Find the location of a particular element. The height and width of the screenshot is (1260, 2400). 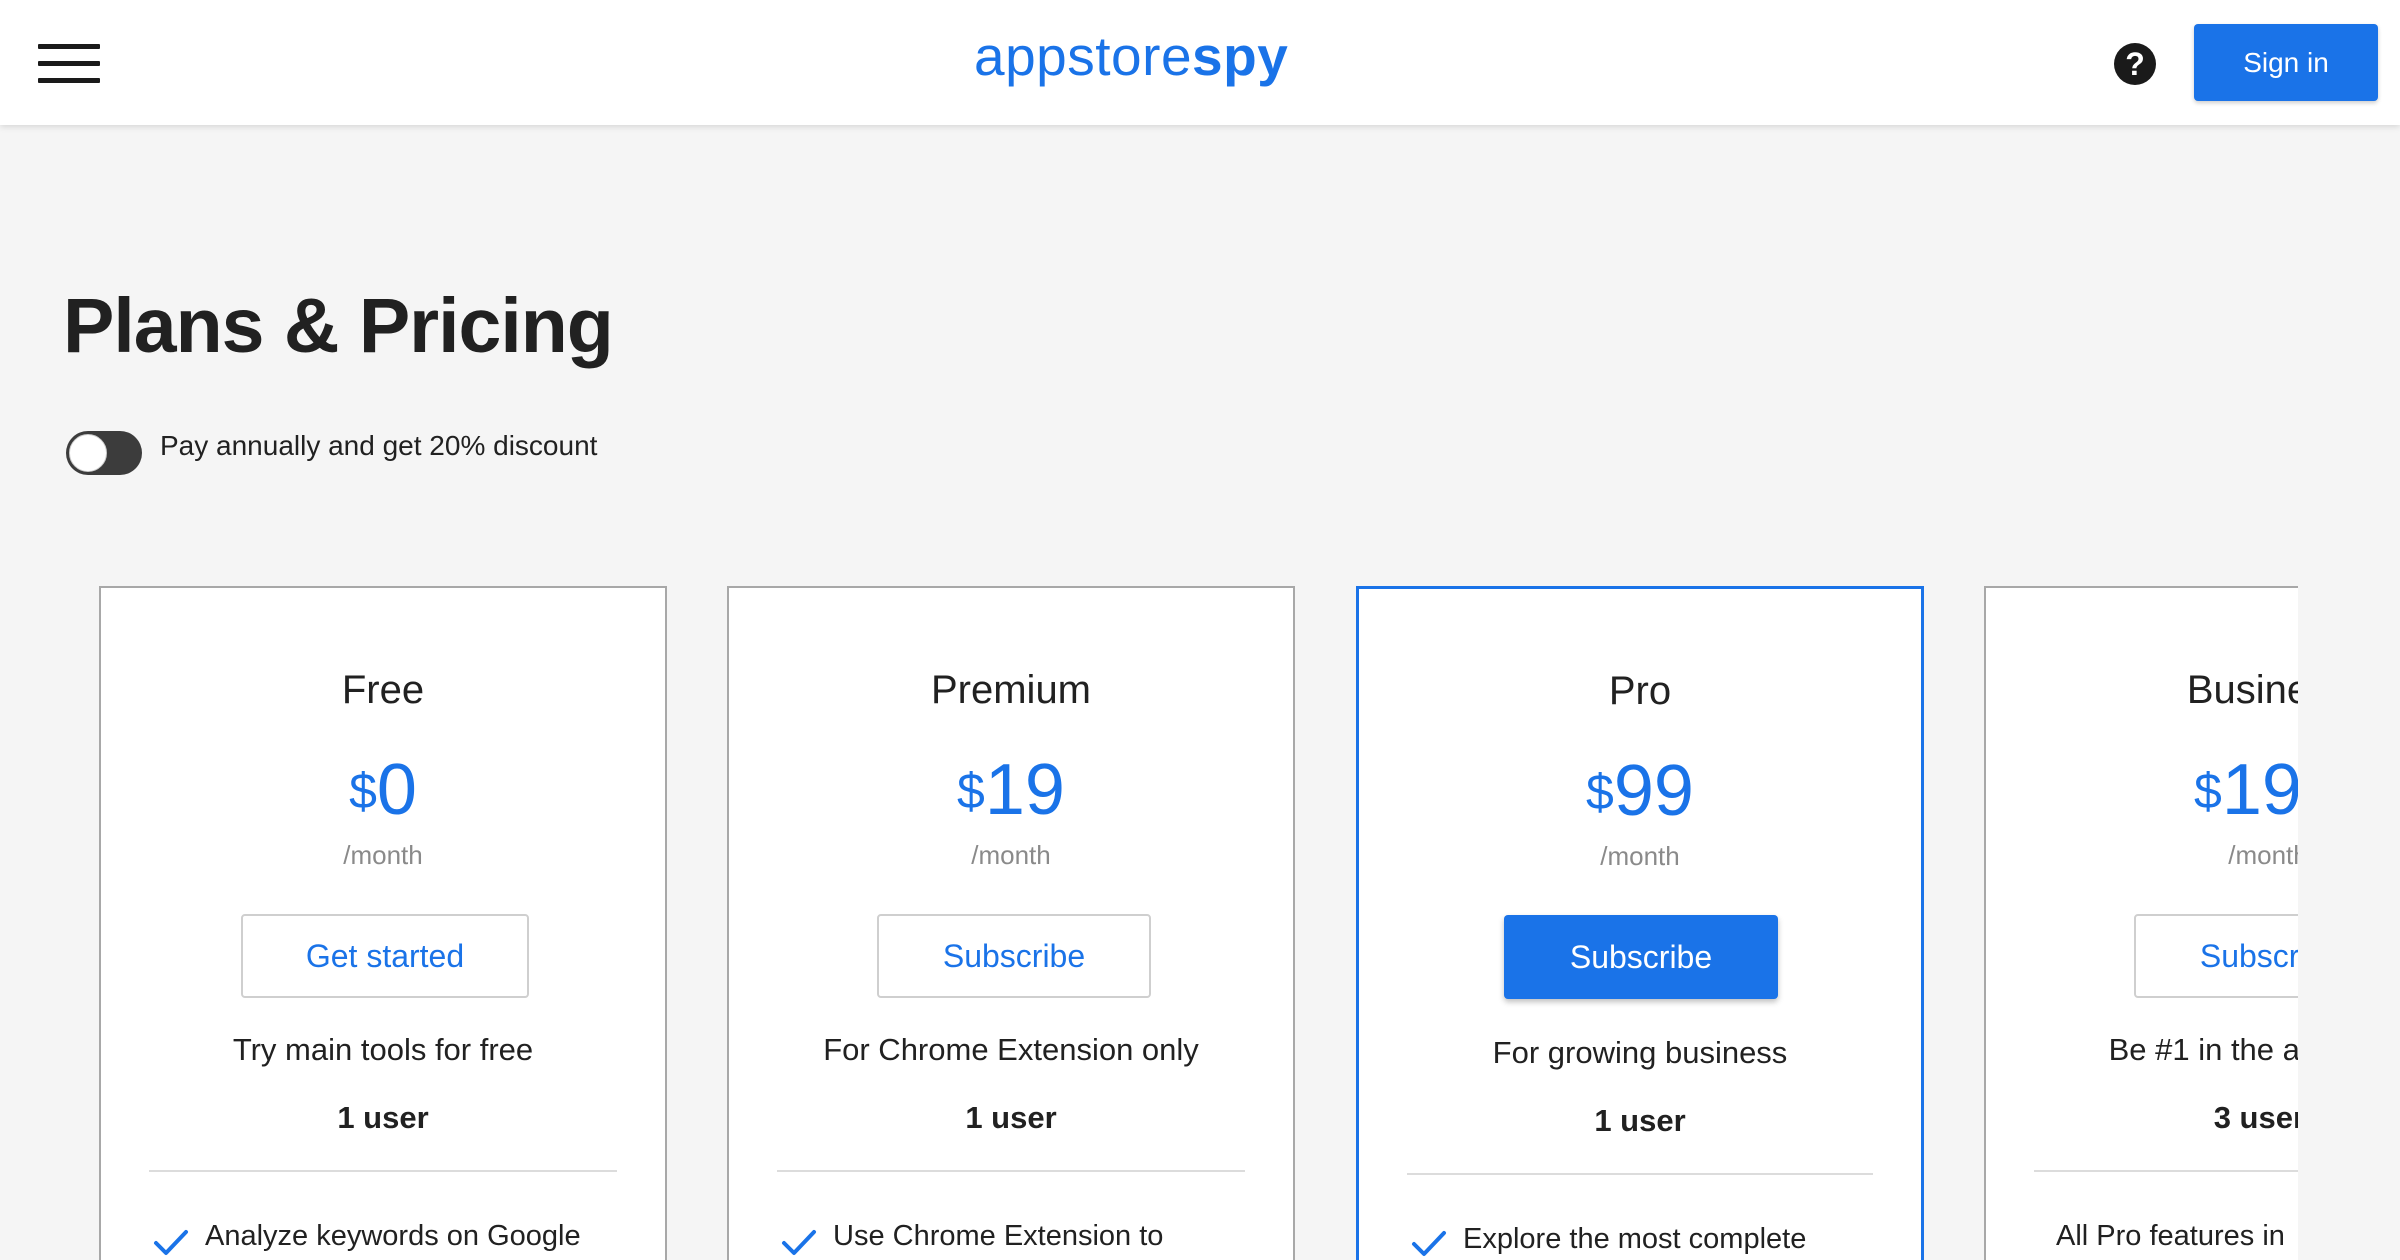

plan-name: Free is located at coordinates (383, 690).